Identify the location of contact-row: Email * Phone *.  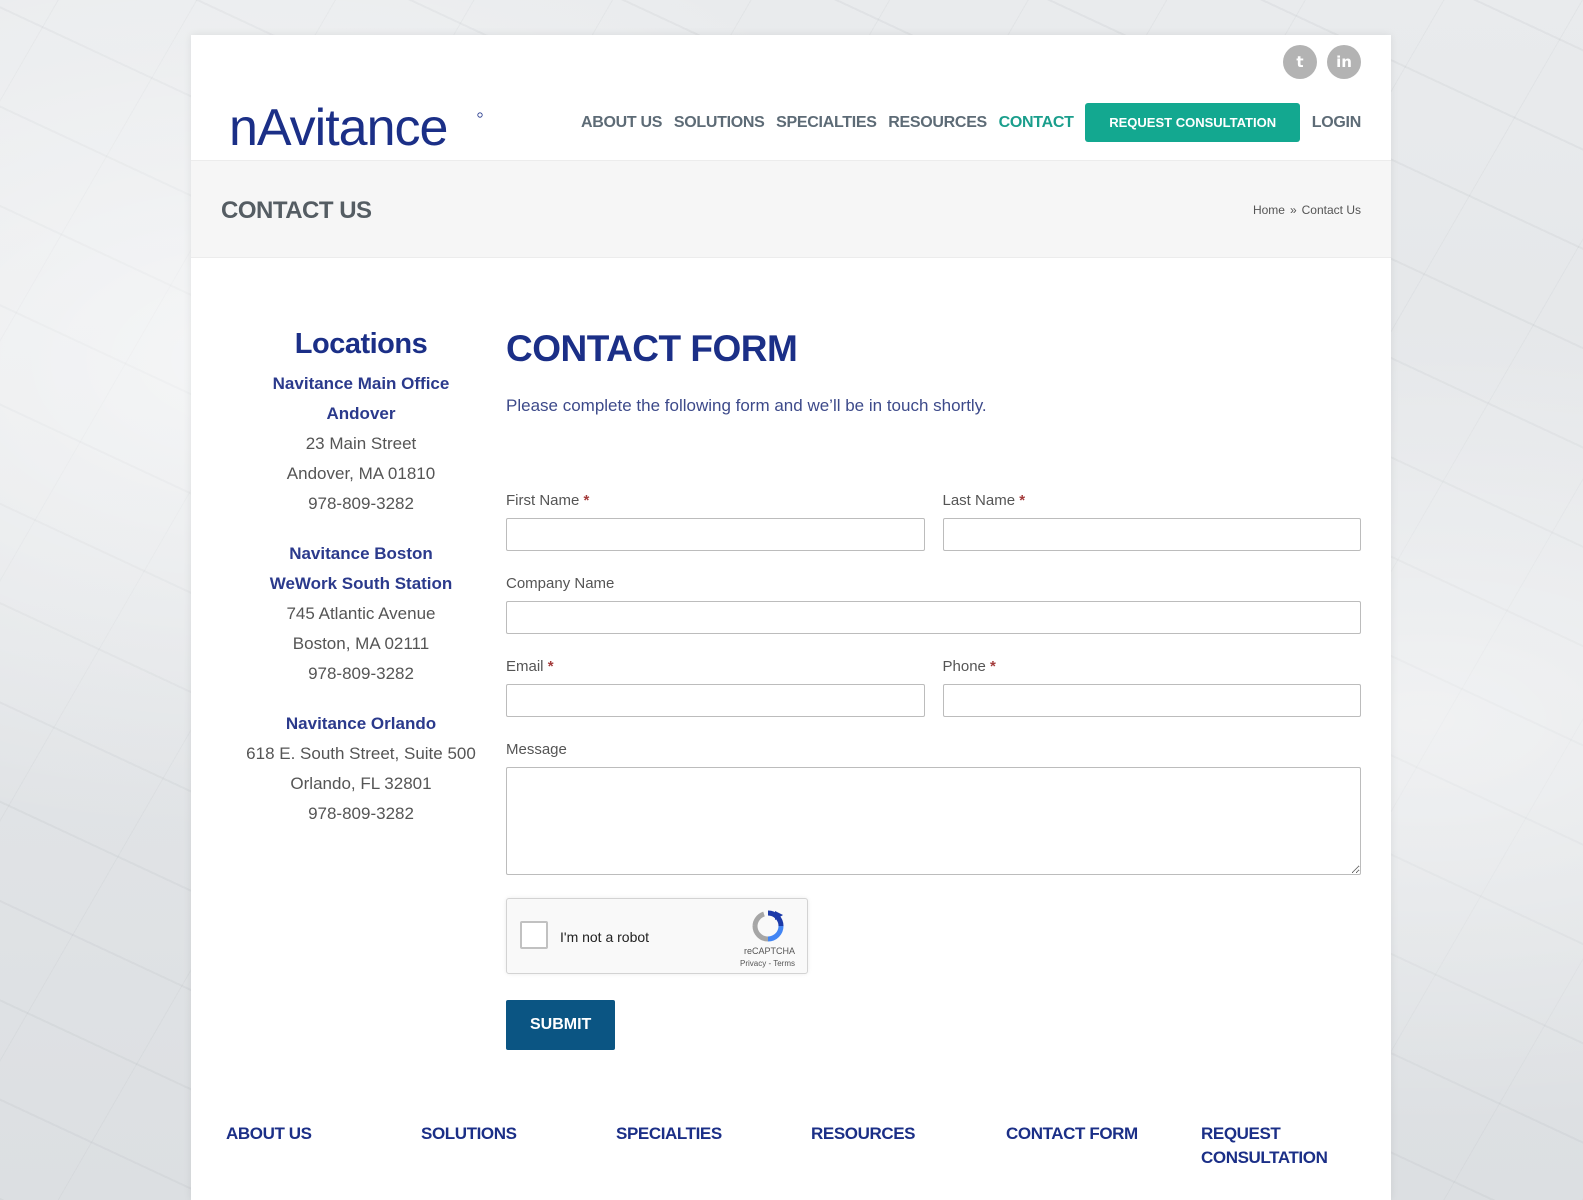
(933, 687).